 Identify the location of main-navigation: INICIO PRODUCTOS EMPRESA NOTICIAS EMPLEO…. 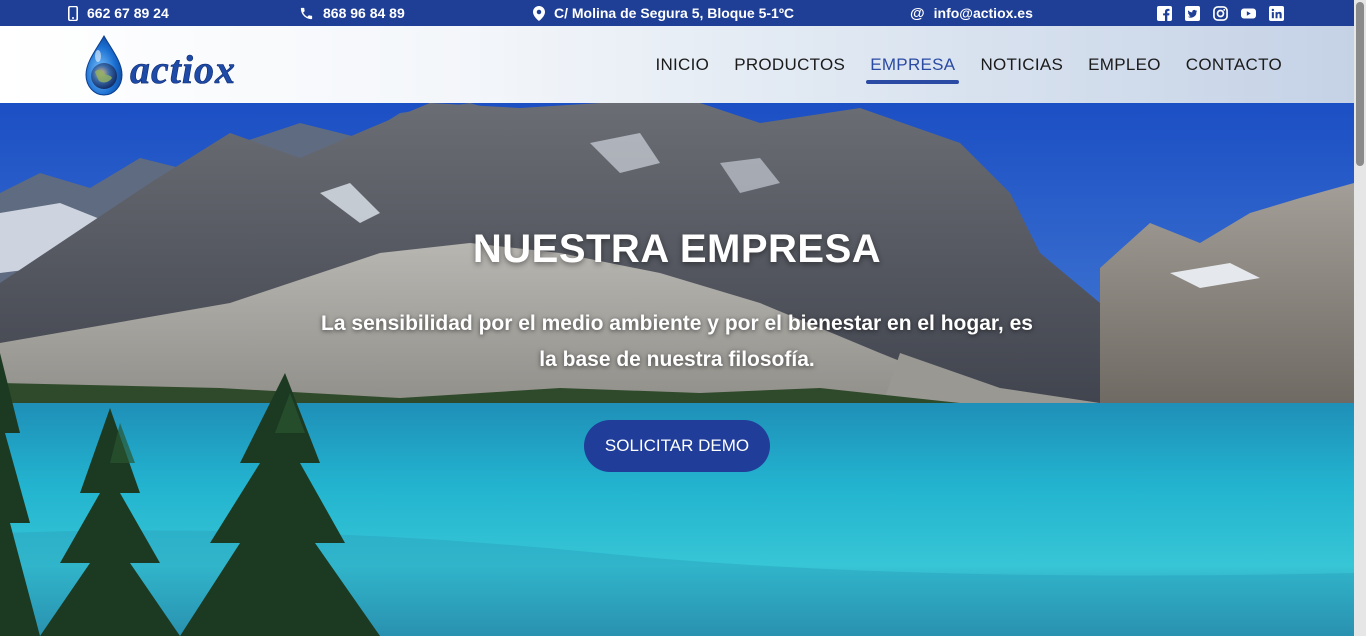
(968, 64).